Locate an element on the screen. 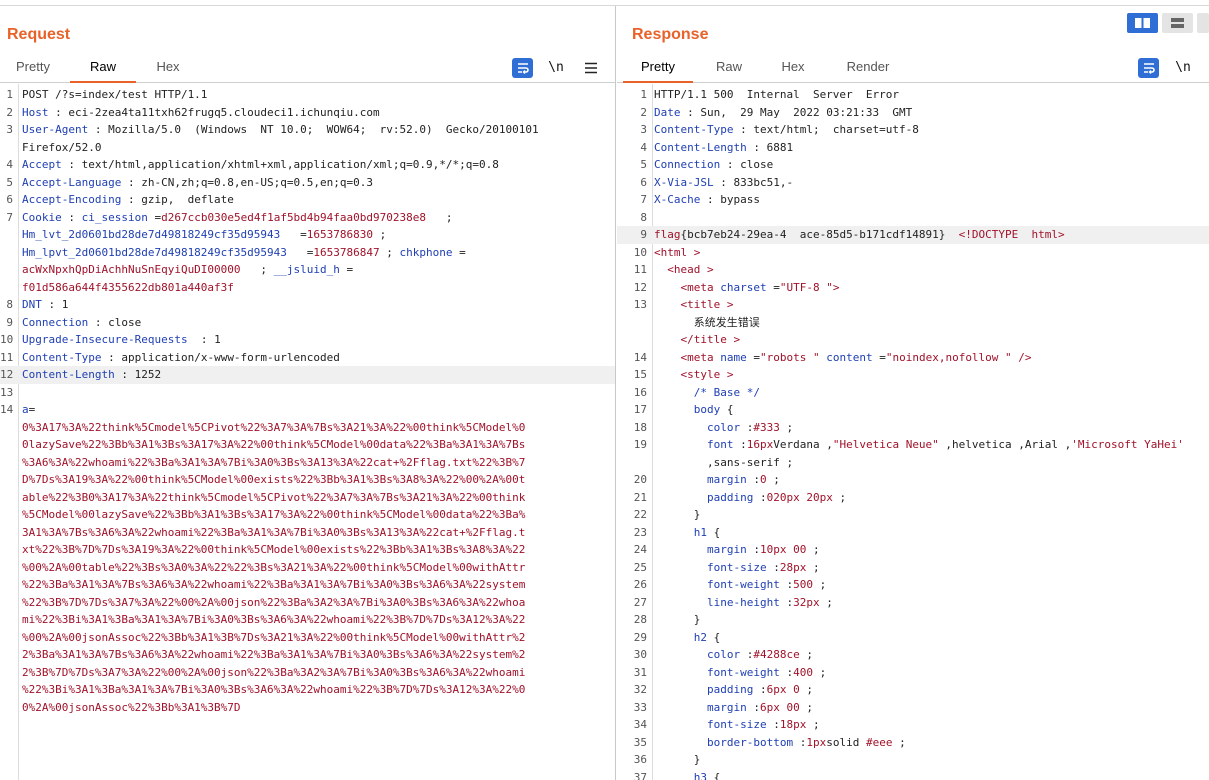  token: DNT is located at coordinates (32, 304).